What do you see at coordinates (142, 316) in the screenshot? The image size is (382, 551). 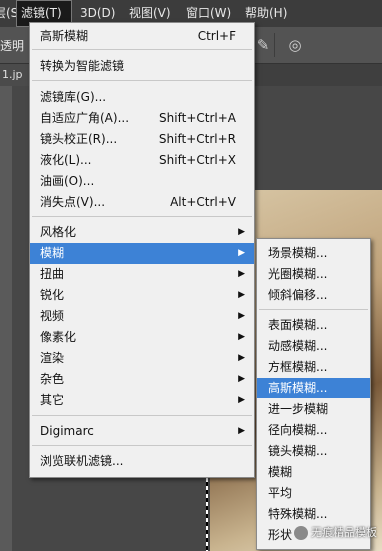 I see `menu-item-video: 视频 ▶` at bounding box center [142, 316].